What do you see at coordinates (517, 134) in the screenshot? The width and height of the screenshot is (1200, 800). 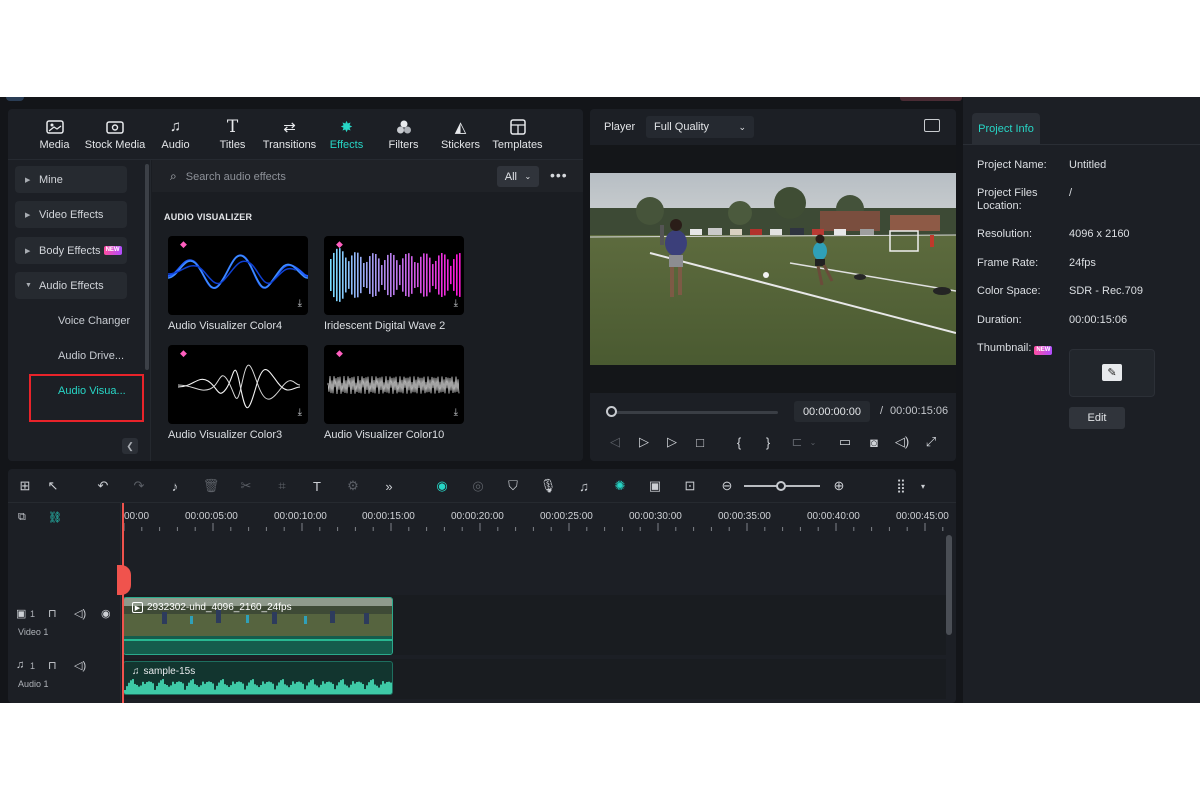 I see `tab-templates: Templates` at bounding box center [517, 134].